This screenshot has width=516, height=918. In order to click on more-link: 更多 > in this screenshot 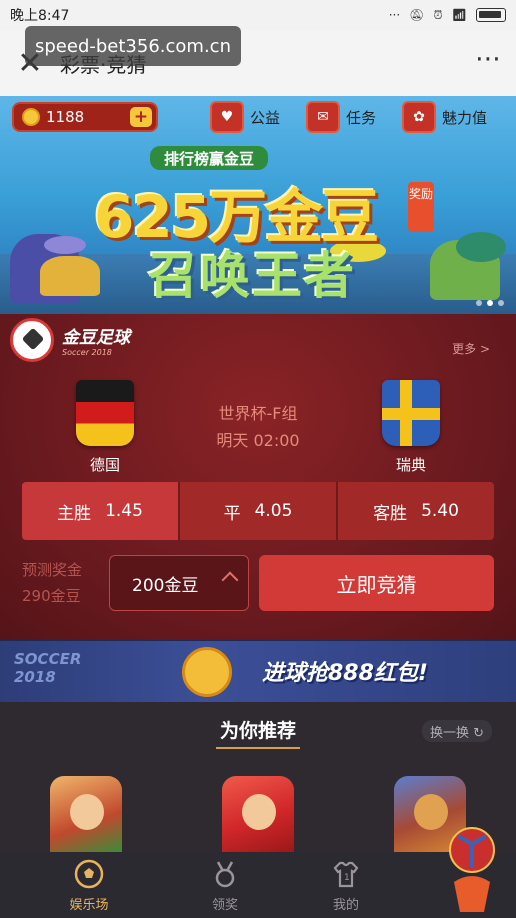, I will do `click(471, 348)`.